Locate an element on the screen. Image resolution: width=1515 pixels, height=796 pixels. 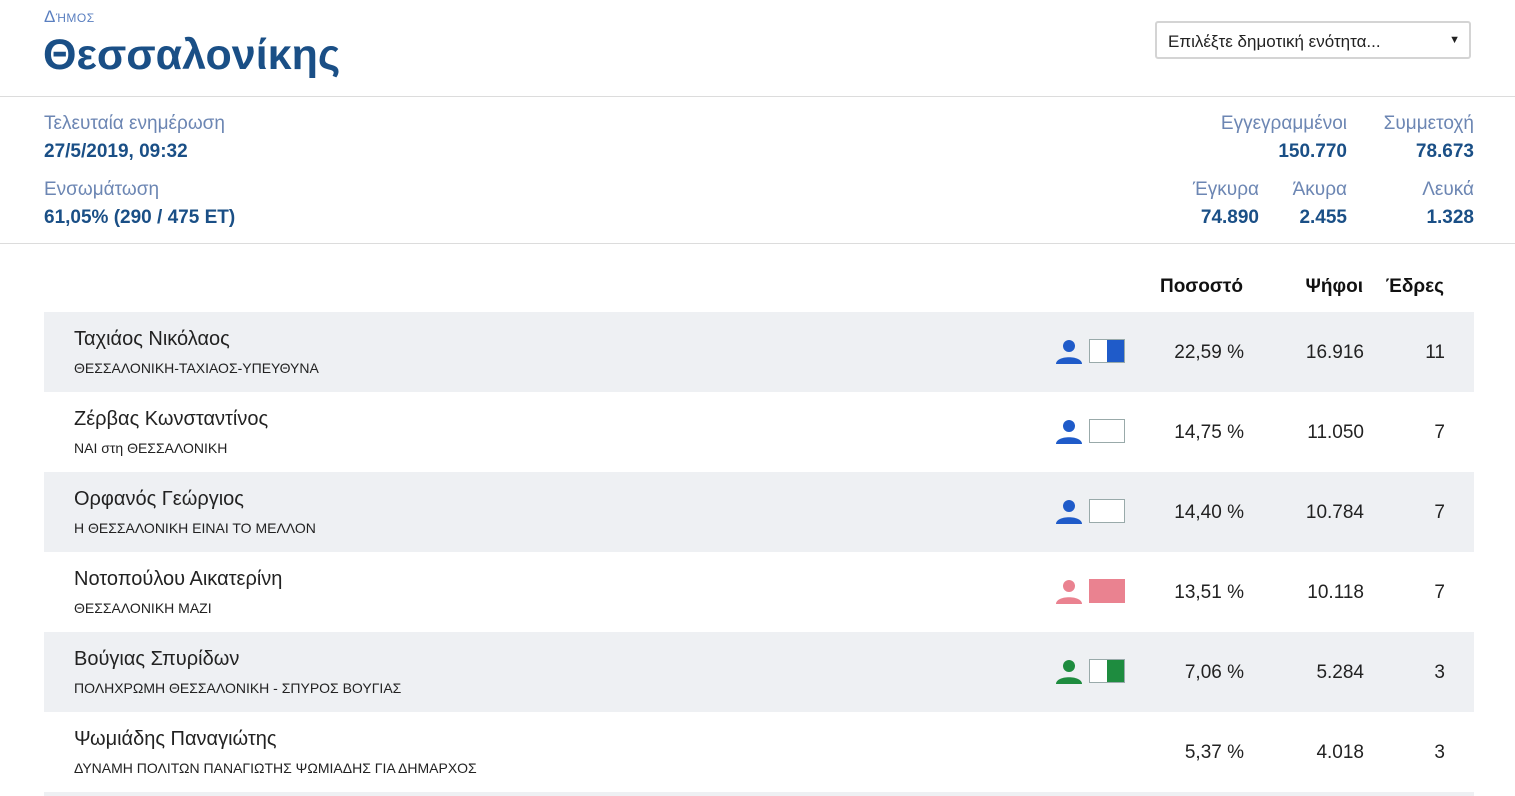
party-name: ΠΟΛΗΧΡΩΜΗ ΘΕΣΣΑΛΟΝΙΚΗ - ΣΠΥΡΟΣ ΒΟΥΓΙΑΣ is located at coordinates (238, 688).